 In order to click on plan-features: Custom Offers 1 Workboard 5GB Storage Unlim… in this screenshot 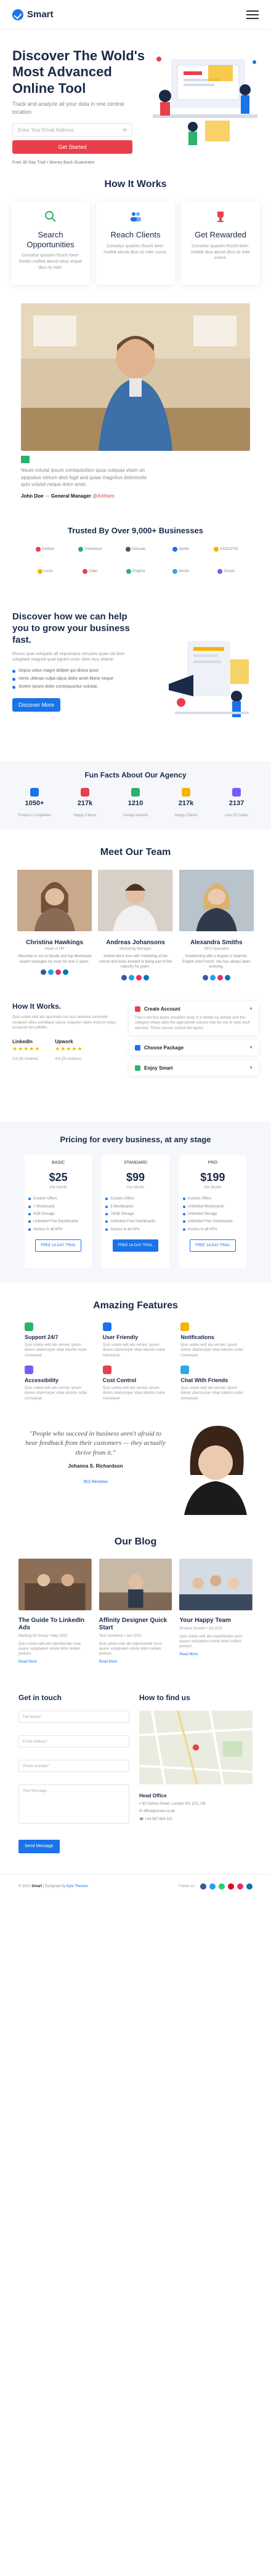, I will do `click(58, 1214)`.